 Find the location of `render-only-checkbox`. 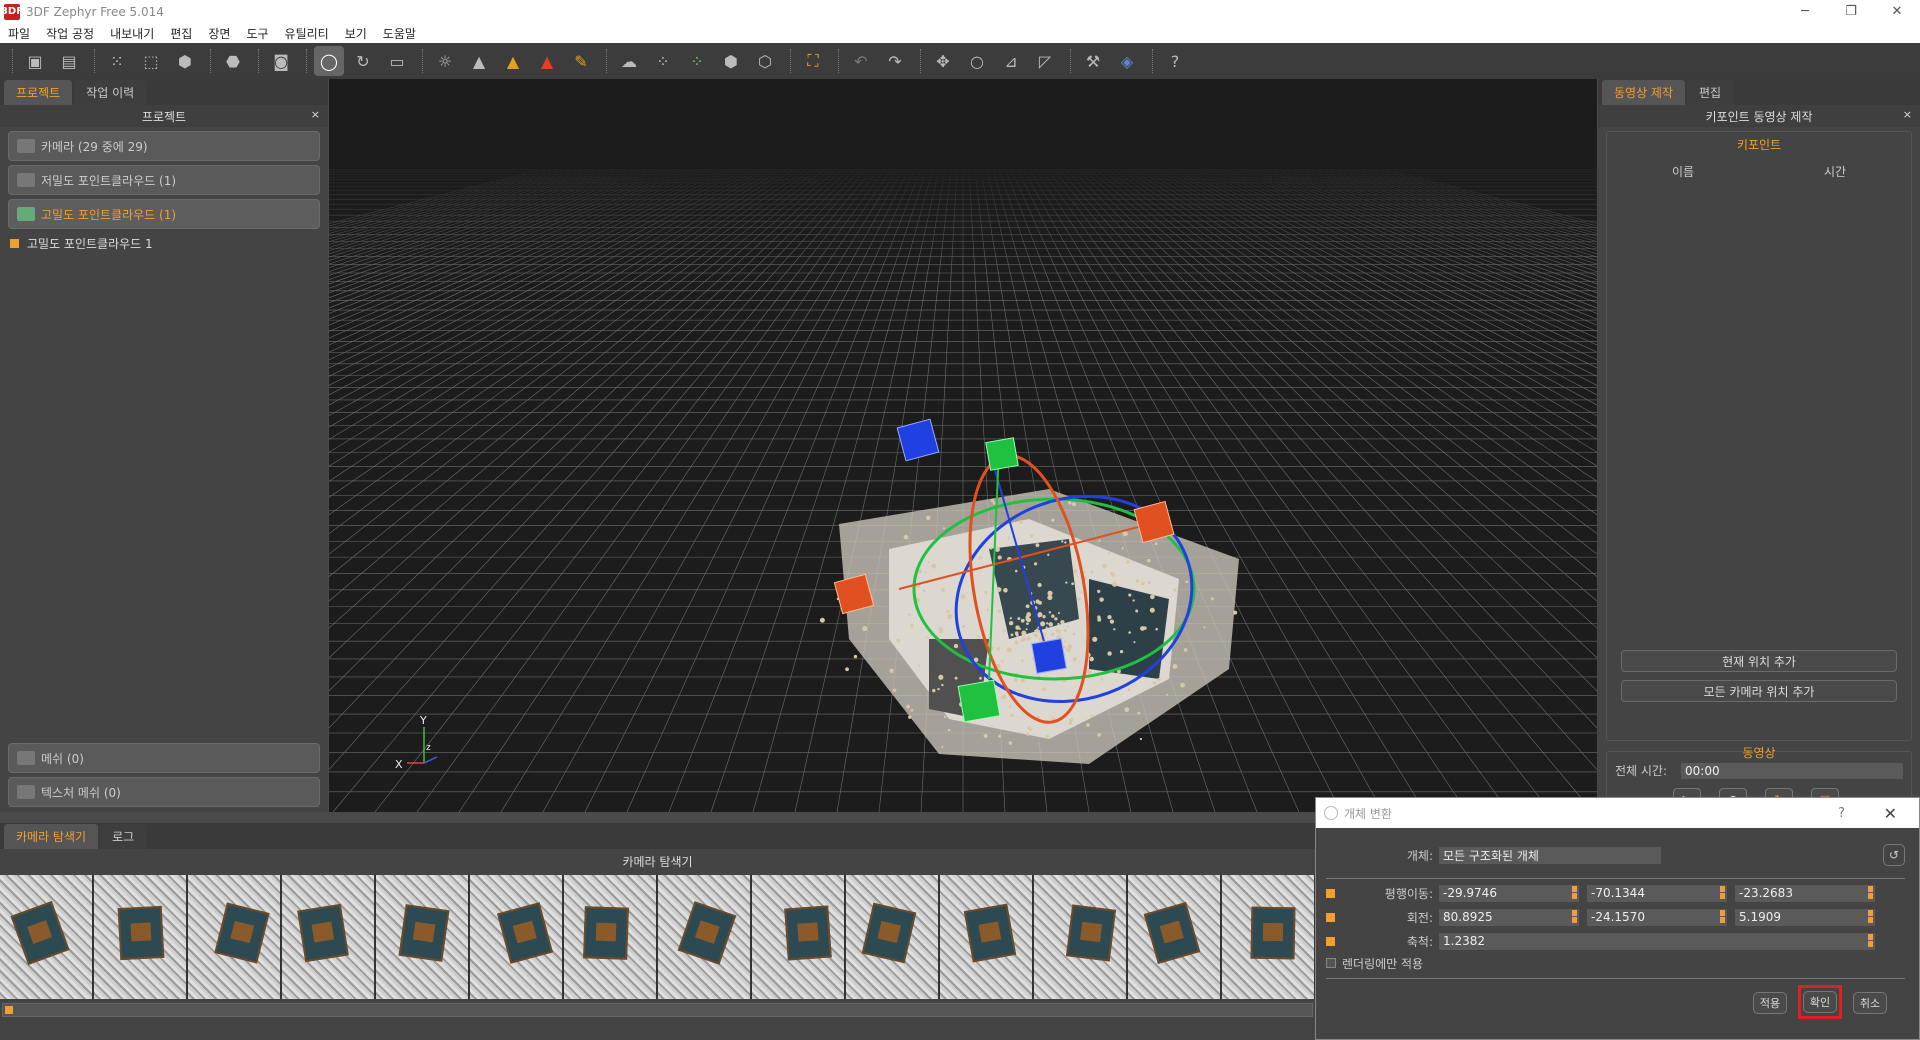

render-only-checkbox is located at coordinates (1331, 963).